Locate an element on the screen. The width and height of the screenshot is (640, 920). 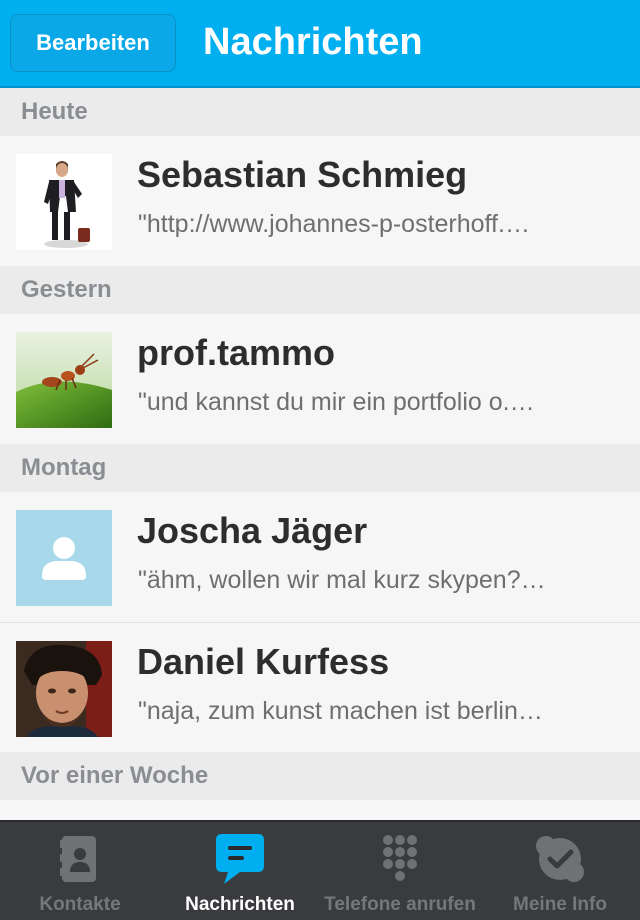
tab-label: Meine Info is located at coordinates (560, 904).